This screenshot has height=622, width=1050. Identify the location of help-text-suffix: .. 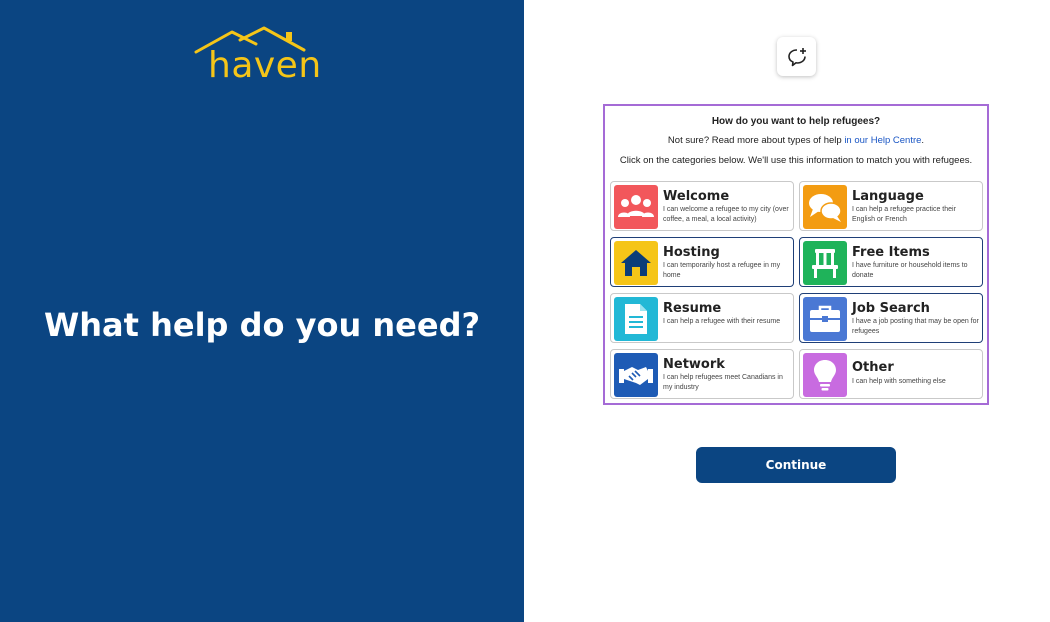
(923, 140).